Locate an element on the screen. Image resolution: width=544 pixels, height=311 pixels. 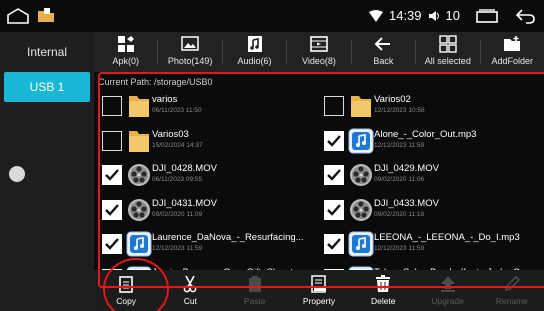
rename-label: Rename is located at coordinates (511, 301).